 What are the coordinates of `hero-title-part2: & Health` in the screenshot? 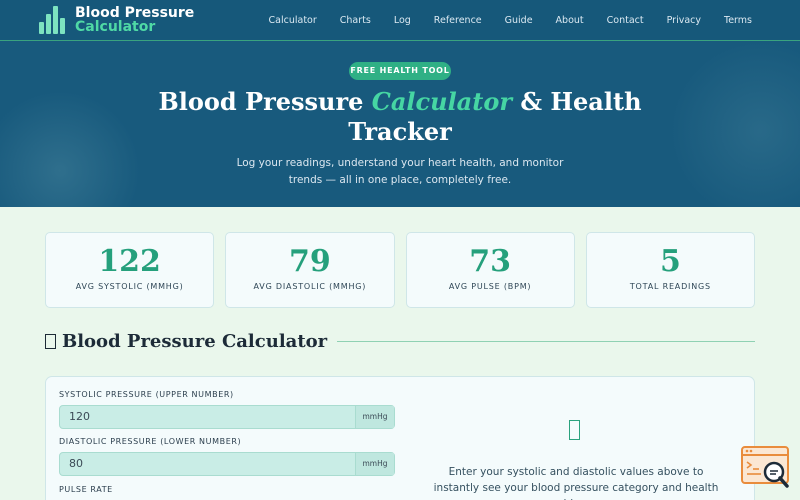 It's located at (576, 101).